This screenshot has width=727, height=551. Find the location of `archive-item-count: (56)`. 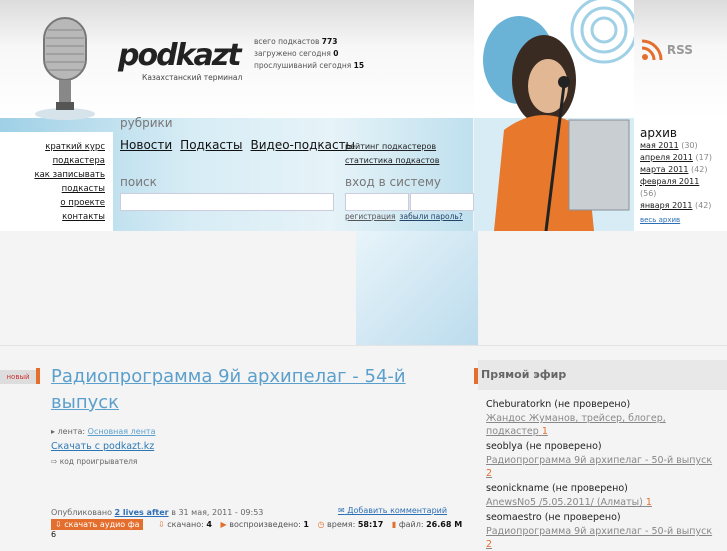

archive-item-count: (56) is located at coordinates (648, 193).